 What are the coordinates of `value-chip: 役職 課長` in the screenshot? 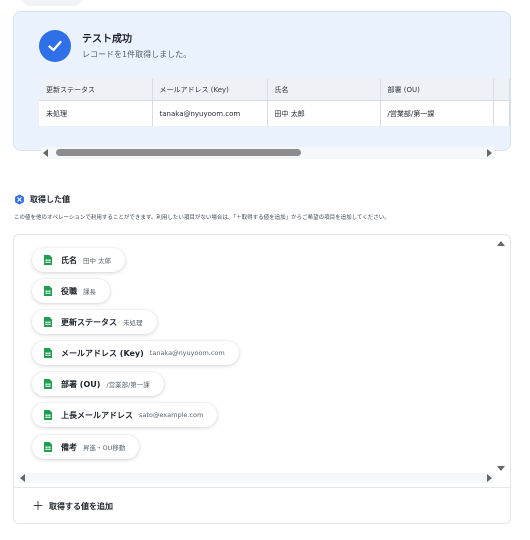 It's located at (71, 291).